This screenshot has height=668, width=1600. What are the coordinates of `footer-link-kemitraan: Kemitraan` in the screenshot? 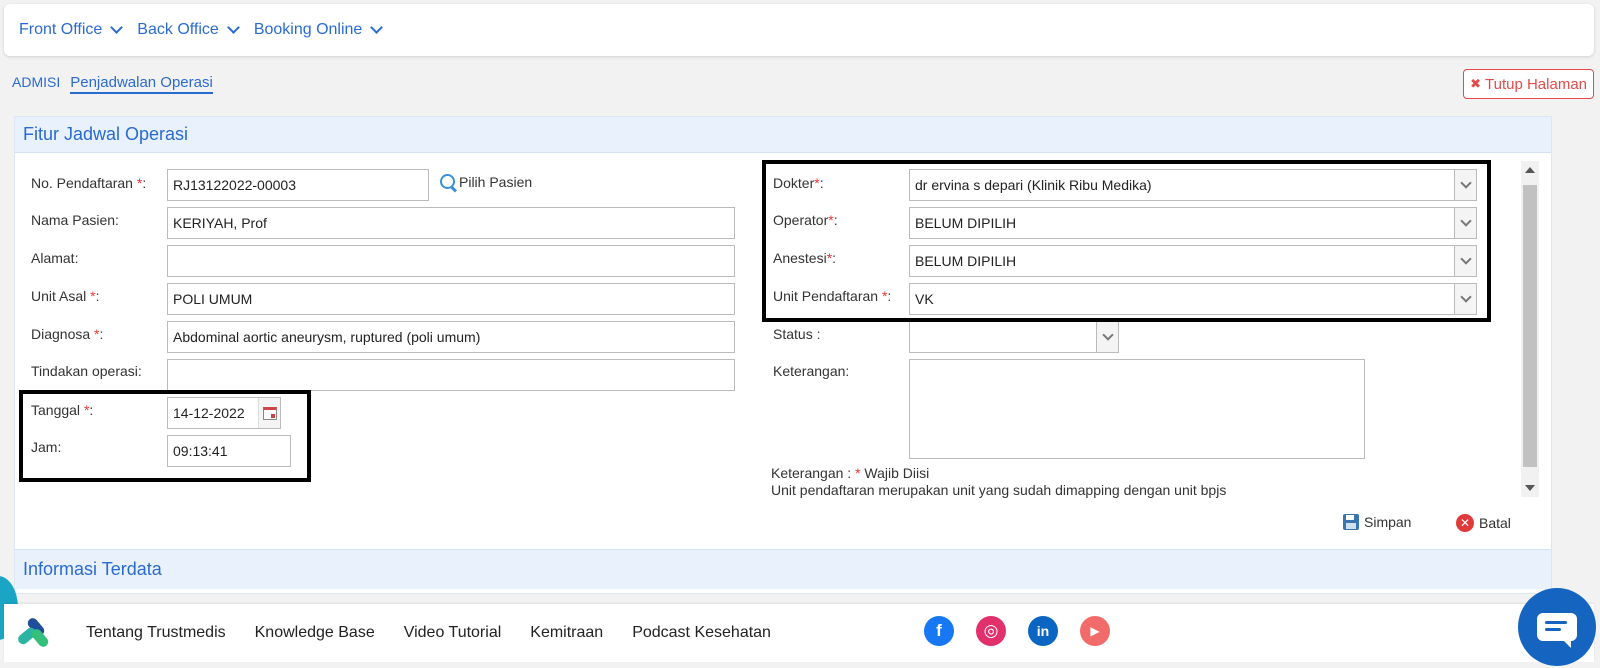 It's located at (566, 633).